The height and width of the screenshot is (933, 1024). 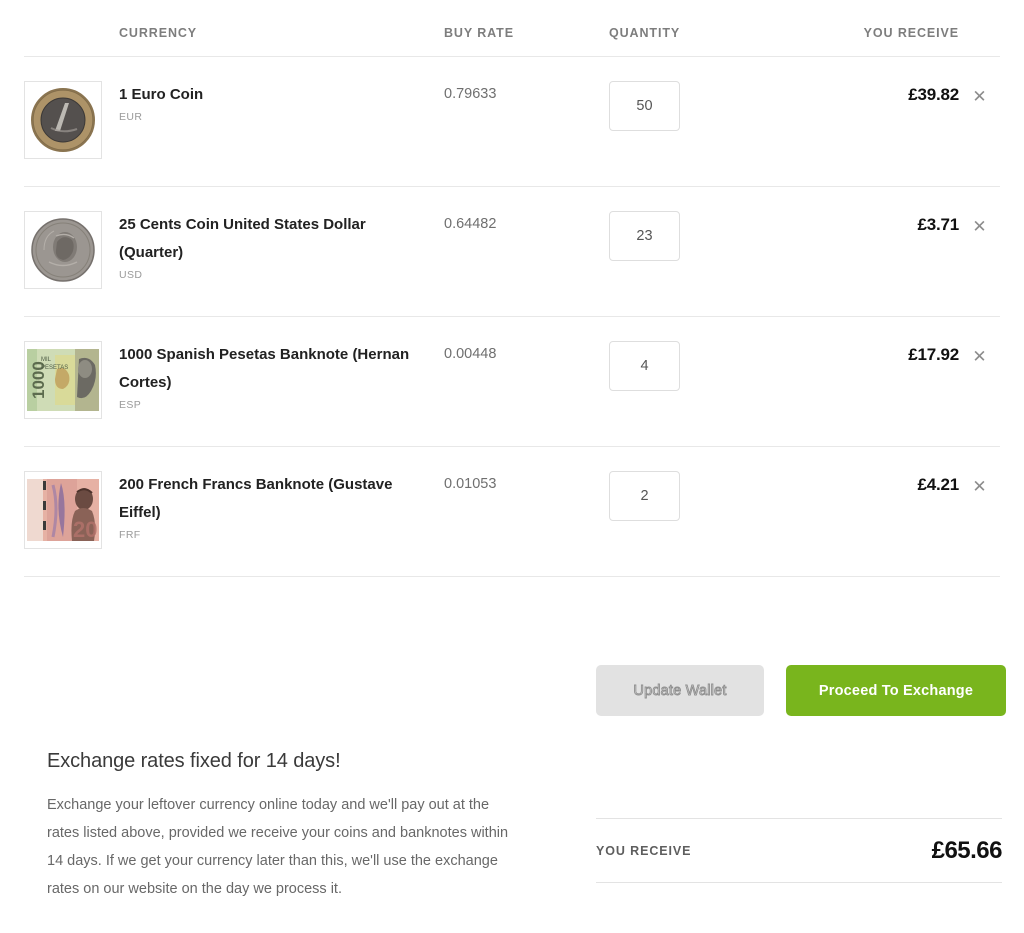 I want to click on totals-section: YOU RECEIVE £65.66, so click(x=799, y=850).